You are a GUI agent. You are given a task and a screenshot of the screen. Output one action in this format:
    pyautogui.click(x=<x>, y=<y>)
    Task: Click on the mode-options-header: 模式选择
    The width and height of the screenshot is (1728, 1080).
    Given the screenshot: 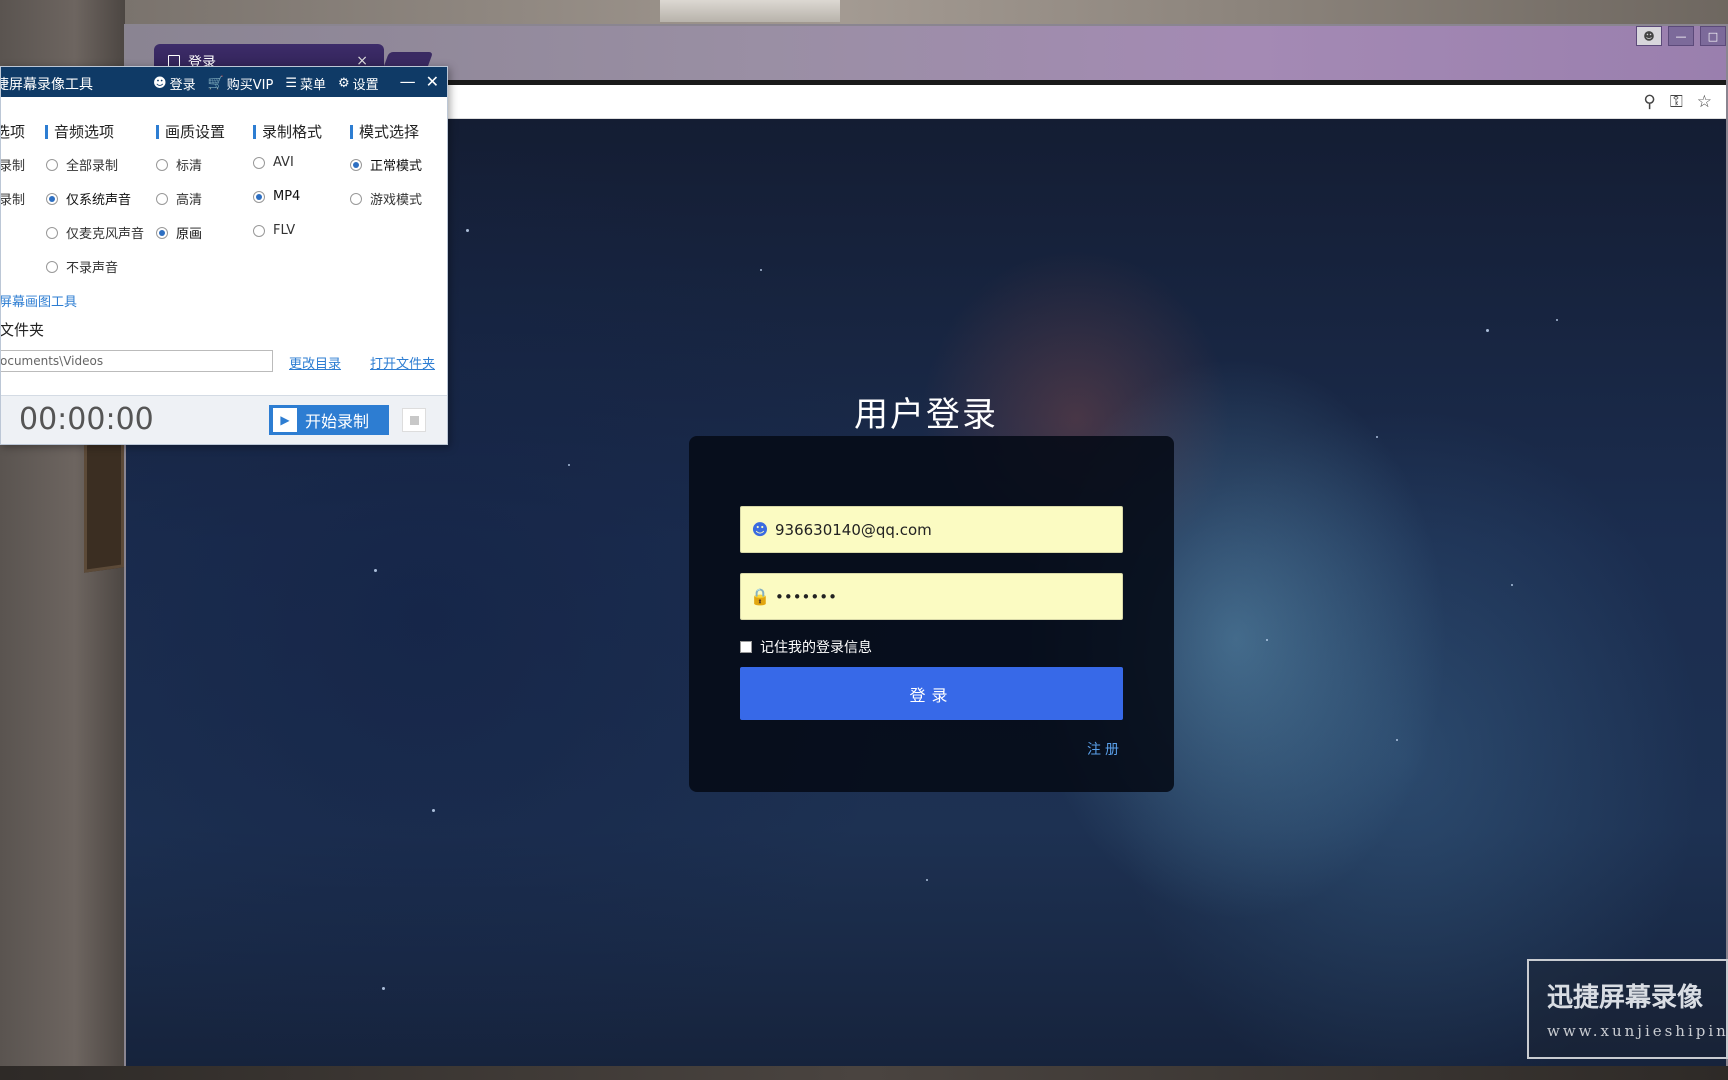 What is the action you would take?
    pyautogui.click(x=384, y=131)
    